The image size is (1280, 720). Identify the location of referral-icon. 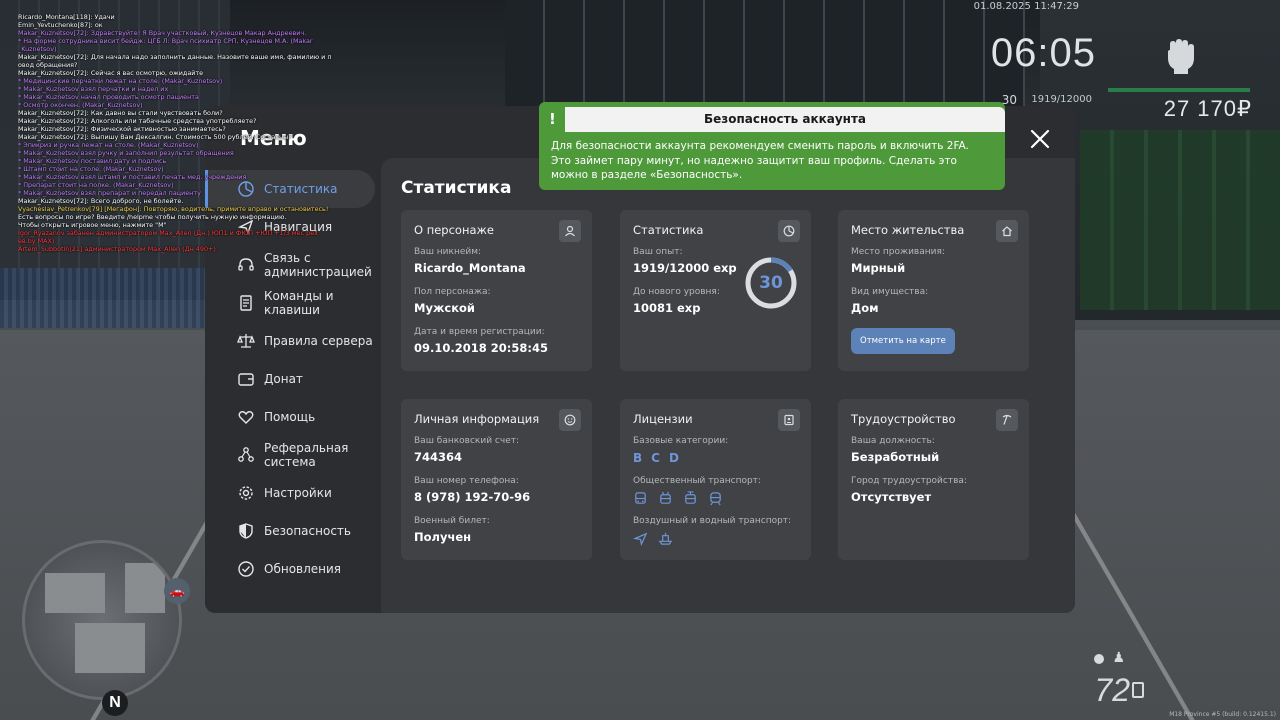
(246, 455).